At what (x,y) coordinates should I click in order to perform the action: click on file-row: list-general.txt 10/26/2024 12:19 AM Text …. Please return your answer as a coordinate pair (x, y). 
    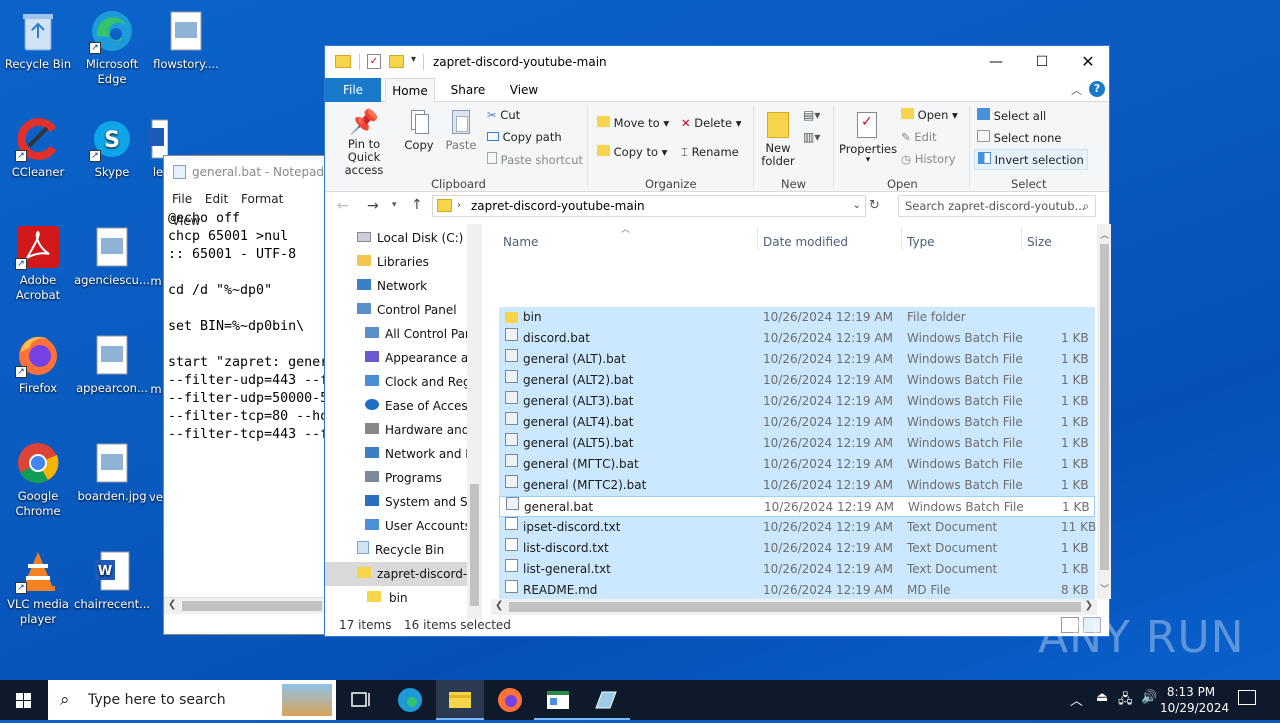
    Looking at the image, I should click on (797, 569).